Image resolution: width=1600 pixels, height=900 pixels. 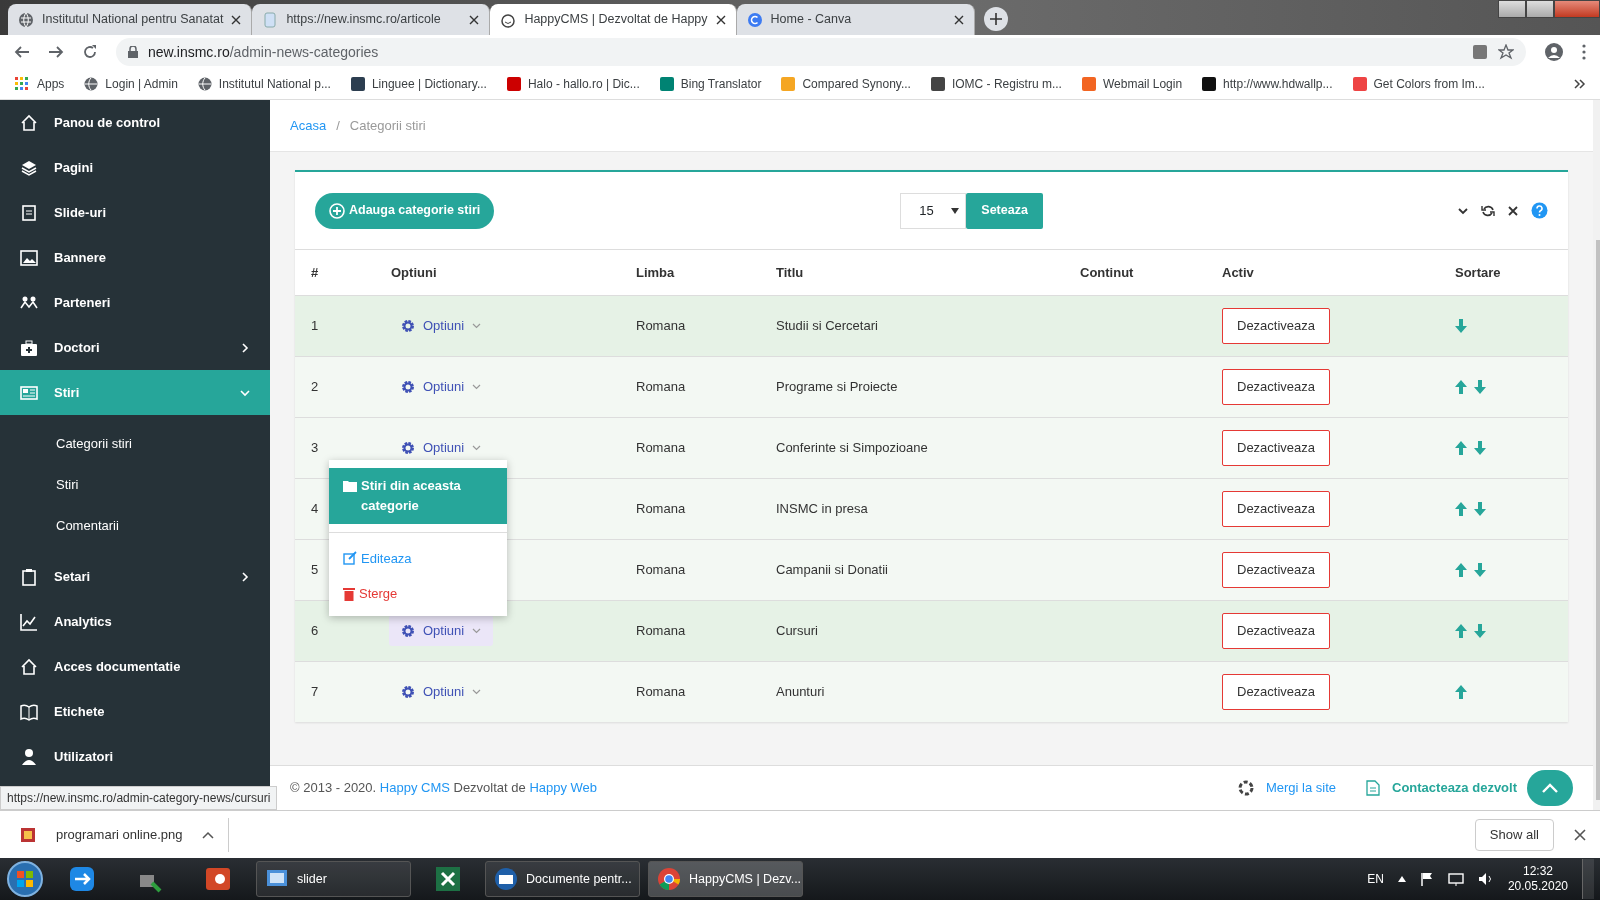 What do you see at coordinates (135, 666) in the screenshot?
I see `sidebar-item: Acces documentatie` at bounding box center [135, 666].